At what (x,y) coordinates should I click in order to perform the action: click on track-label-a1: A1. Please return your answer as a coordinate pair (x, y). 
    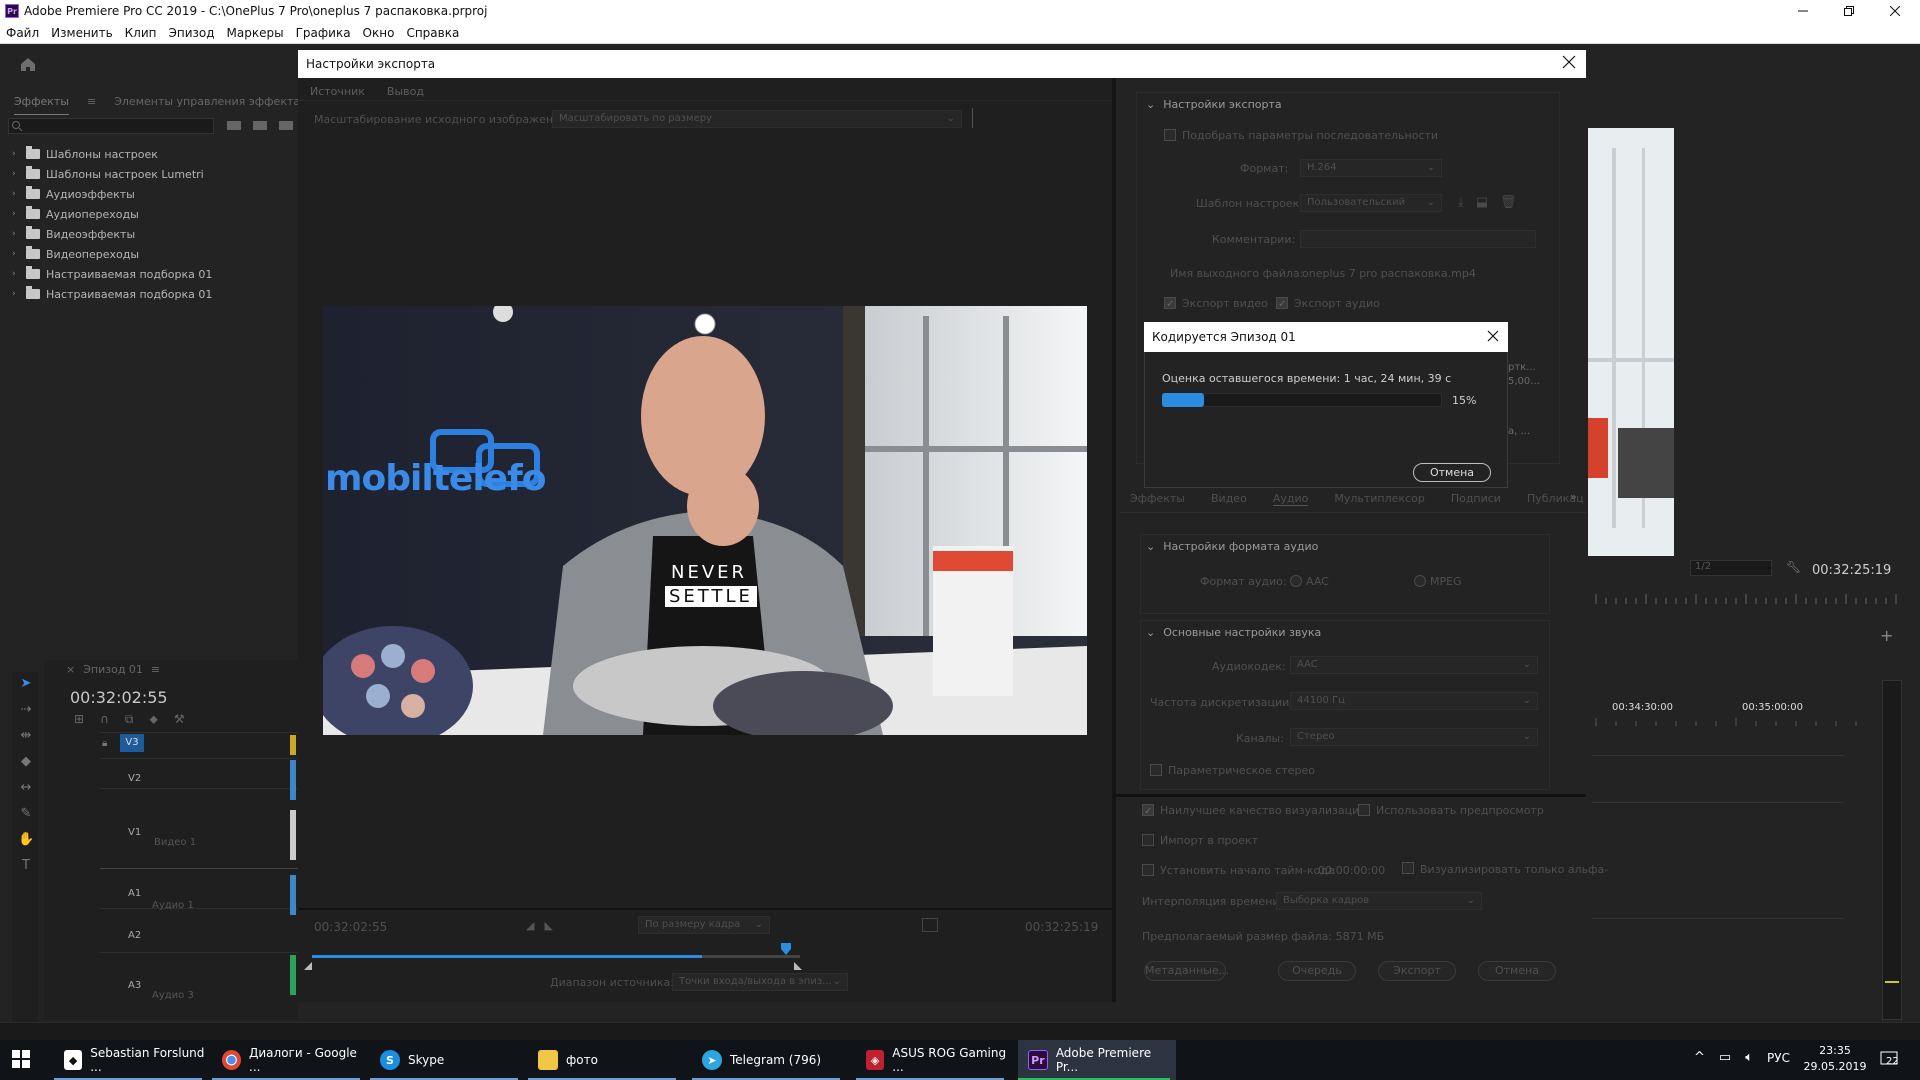
    Looking at the image, I should click on (134, 893).